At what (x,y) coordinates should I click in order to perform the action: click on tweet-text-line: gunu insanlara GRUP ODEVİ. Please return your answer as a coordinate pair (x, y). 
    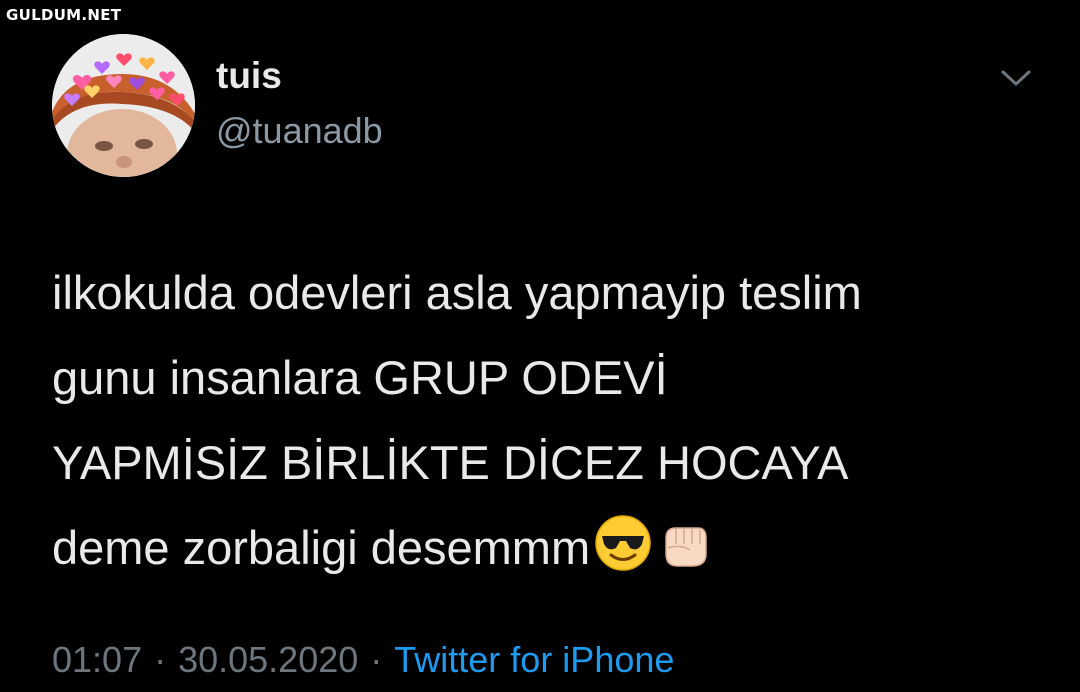
    Looking at the image, I should click on (360, 377).